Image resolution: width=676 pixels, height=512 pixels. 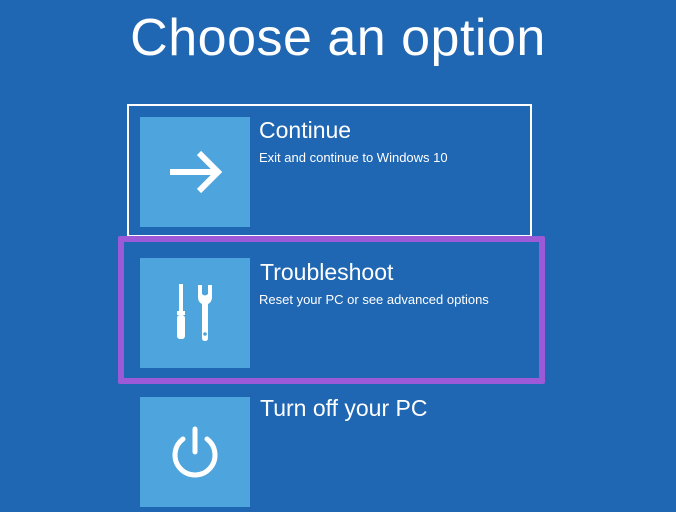 I want to click on option-turn-off-label: Turn off your PC, so click(x=344, y=408).